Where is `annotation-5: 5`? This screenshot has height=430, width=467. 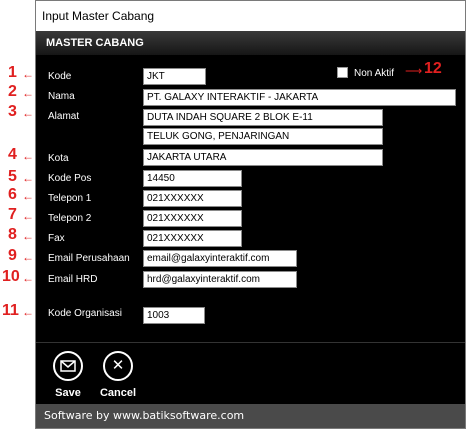
annotation-5: 5 is located at coordinates (12, 176).